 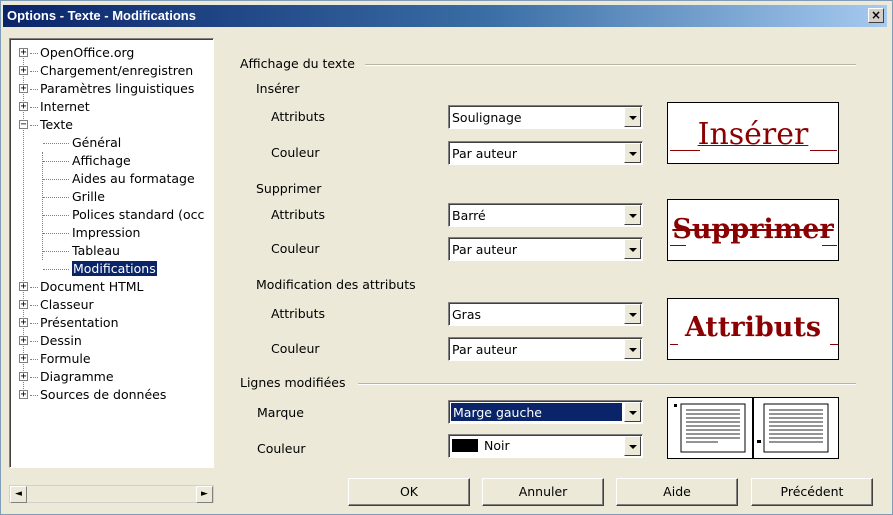 I want to click on tree-item-label: Texte, so click(x=56, y=124).